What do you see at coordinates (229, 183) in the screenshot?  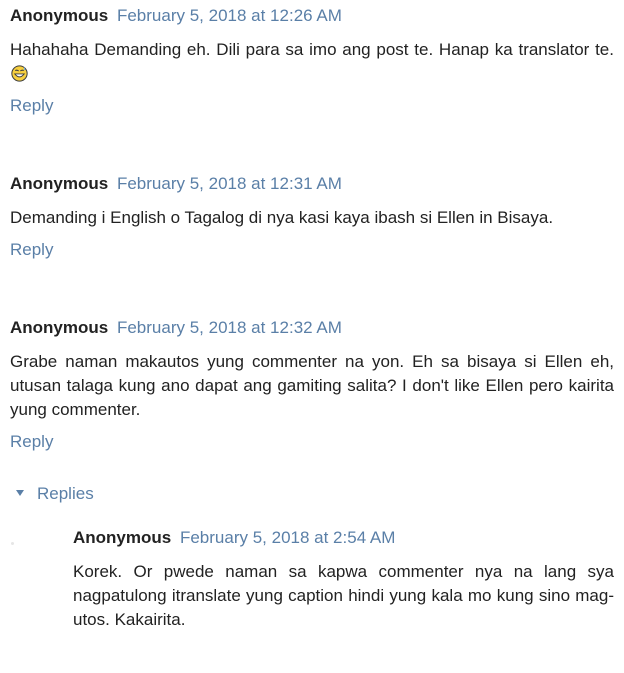 I see `comment-timestamp-link: February 5, 2018 at 12:31 AM` at bounding box center [229, 183].